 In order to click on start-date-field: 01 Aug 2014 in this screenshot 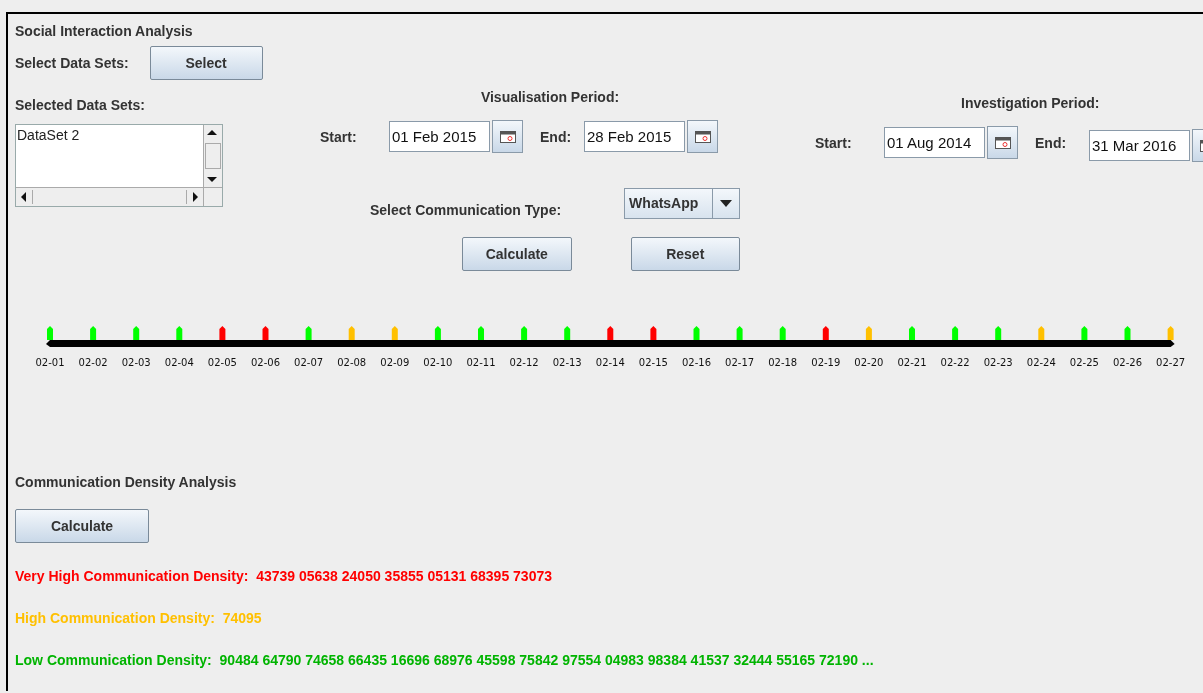, I will do `click(934, 142)`.